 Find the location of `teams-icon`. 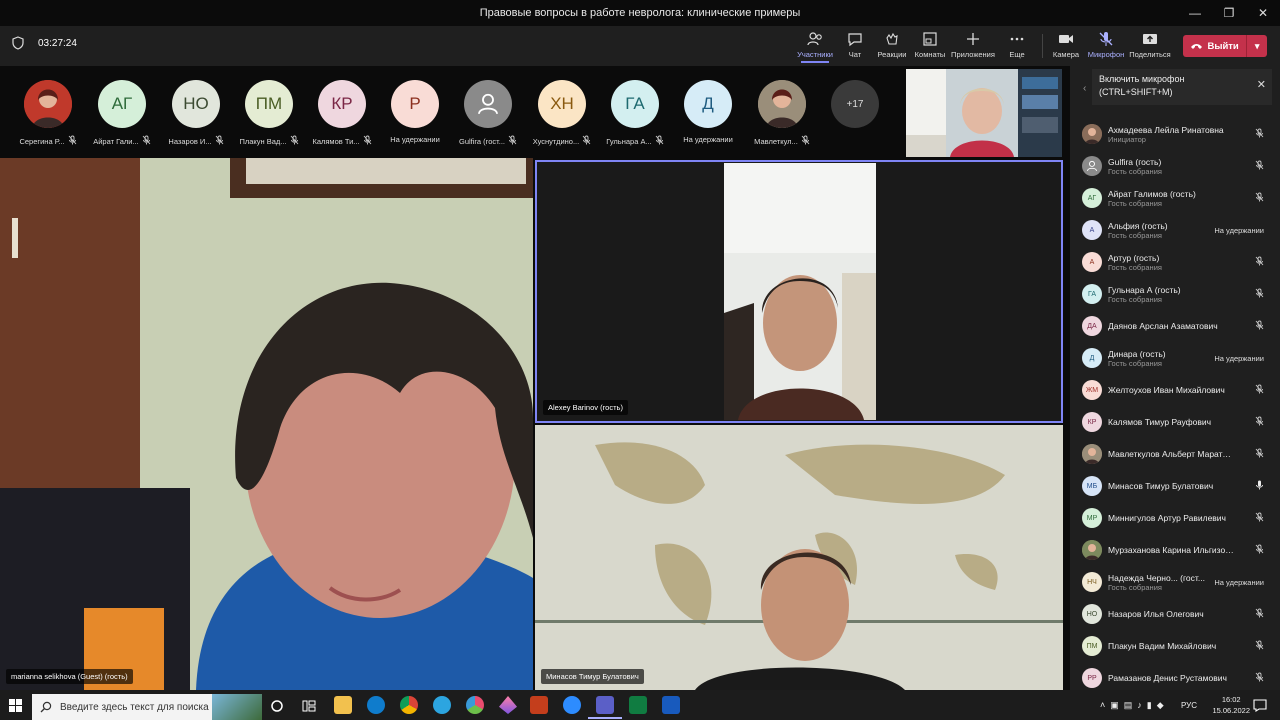

teams-icon is located at coordinates (605, 705).